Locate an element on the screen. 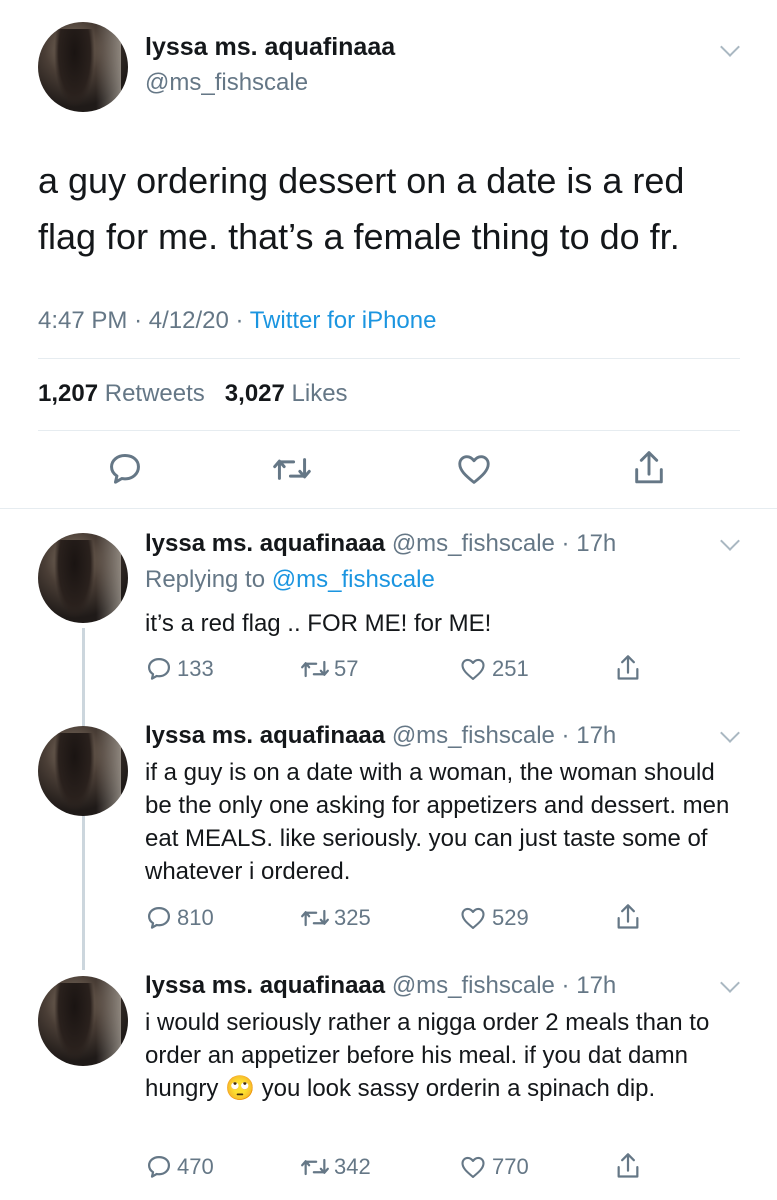  main-display-name: lyssa ms. aquafinaaa is located at coordinates (270, 47).